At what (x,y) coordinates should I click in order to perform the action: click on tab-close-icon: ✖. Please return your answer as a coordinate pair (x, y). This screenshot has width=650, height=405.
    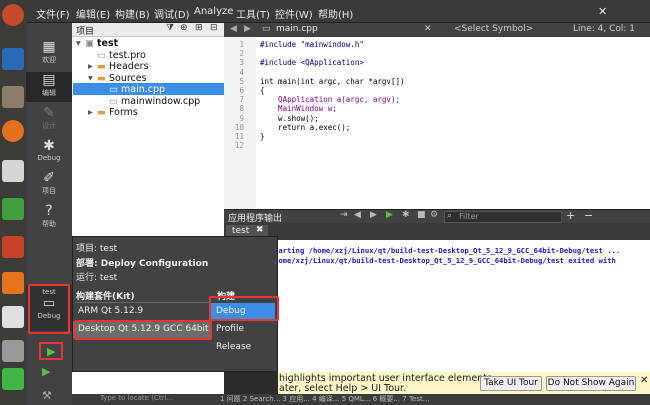
    Looking at the image, I should click on (260, 230).